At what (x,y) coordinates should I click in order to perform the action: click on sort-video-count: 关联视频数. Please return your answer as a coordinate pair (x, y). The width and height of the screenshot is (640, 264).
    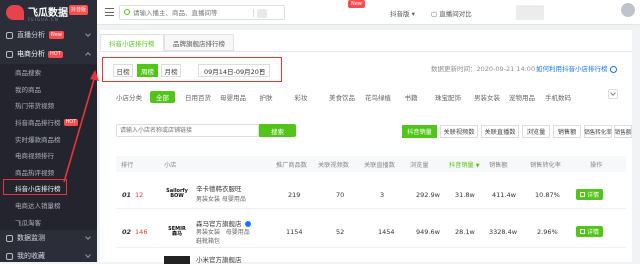
    Looking at the image, I should click on (459, 131).